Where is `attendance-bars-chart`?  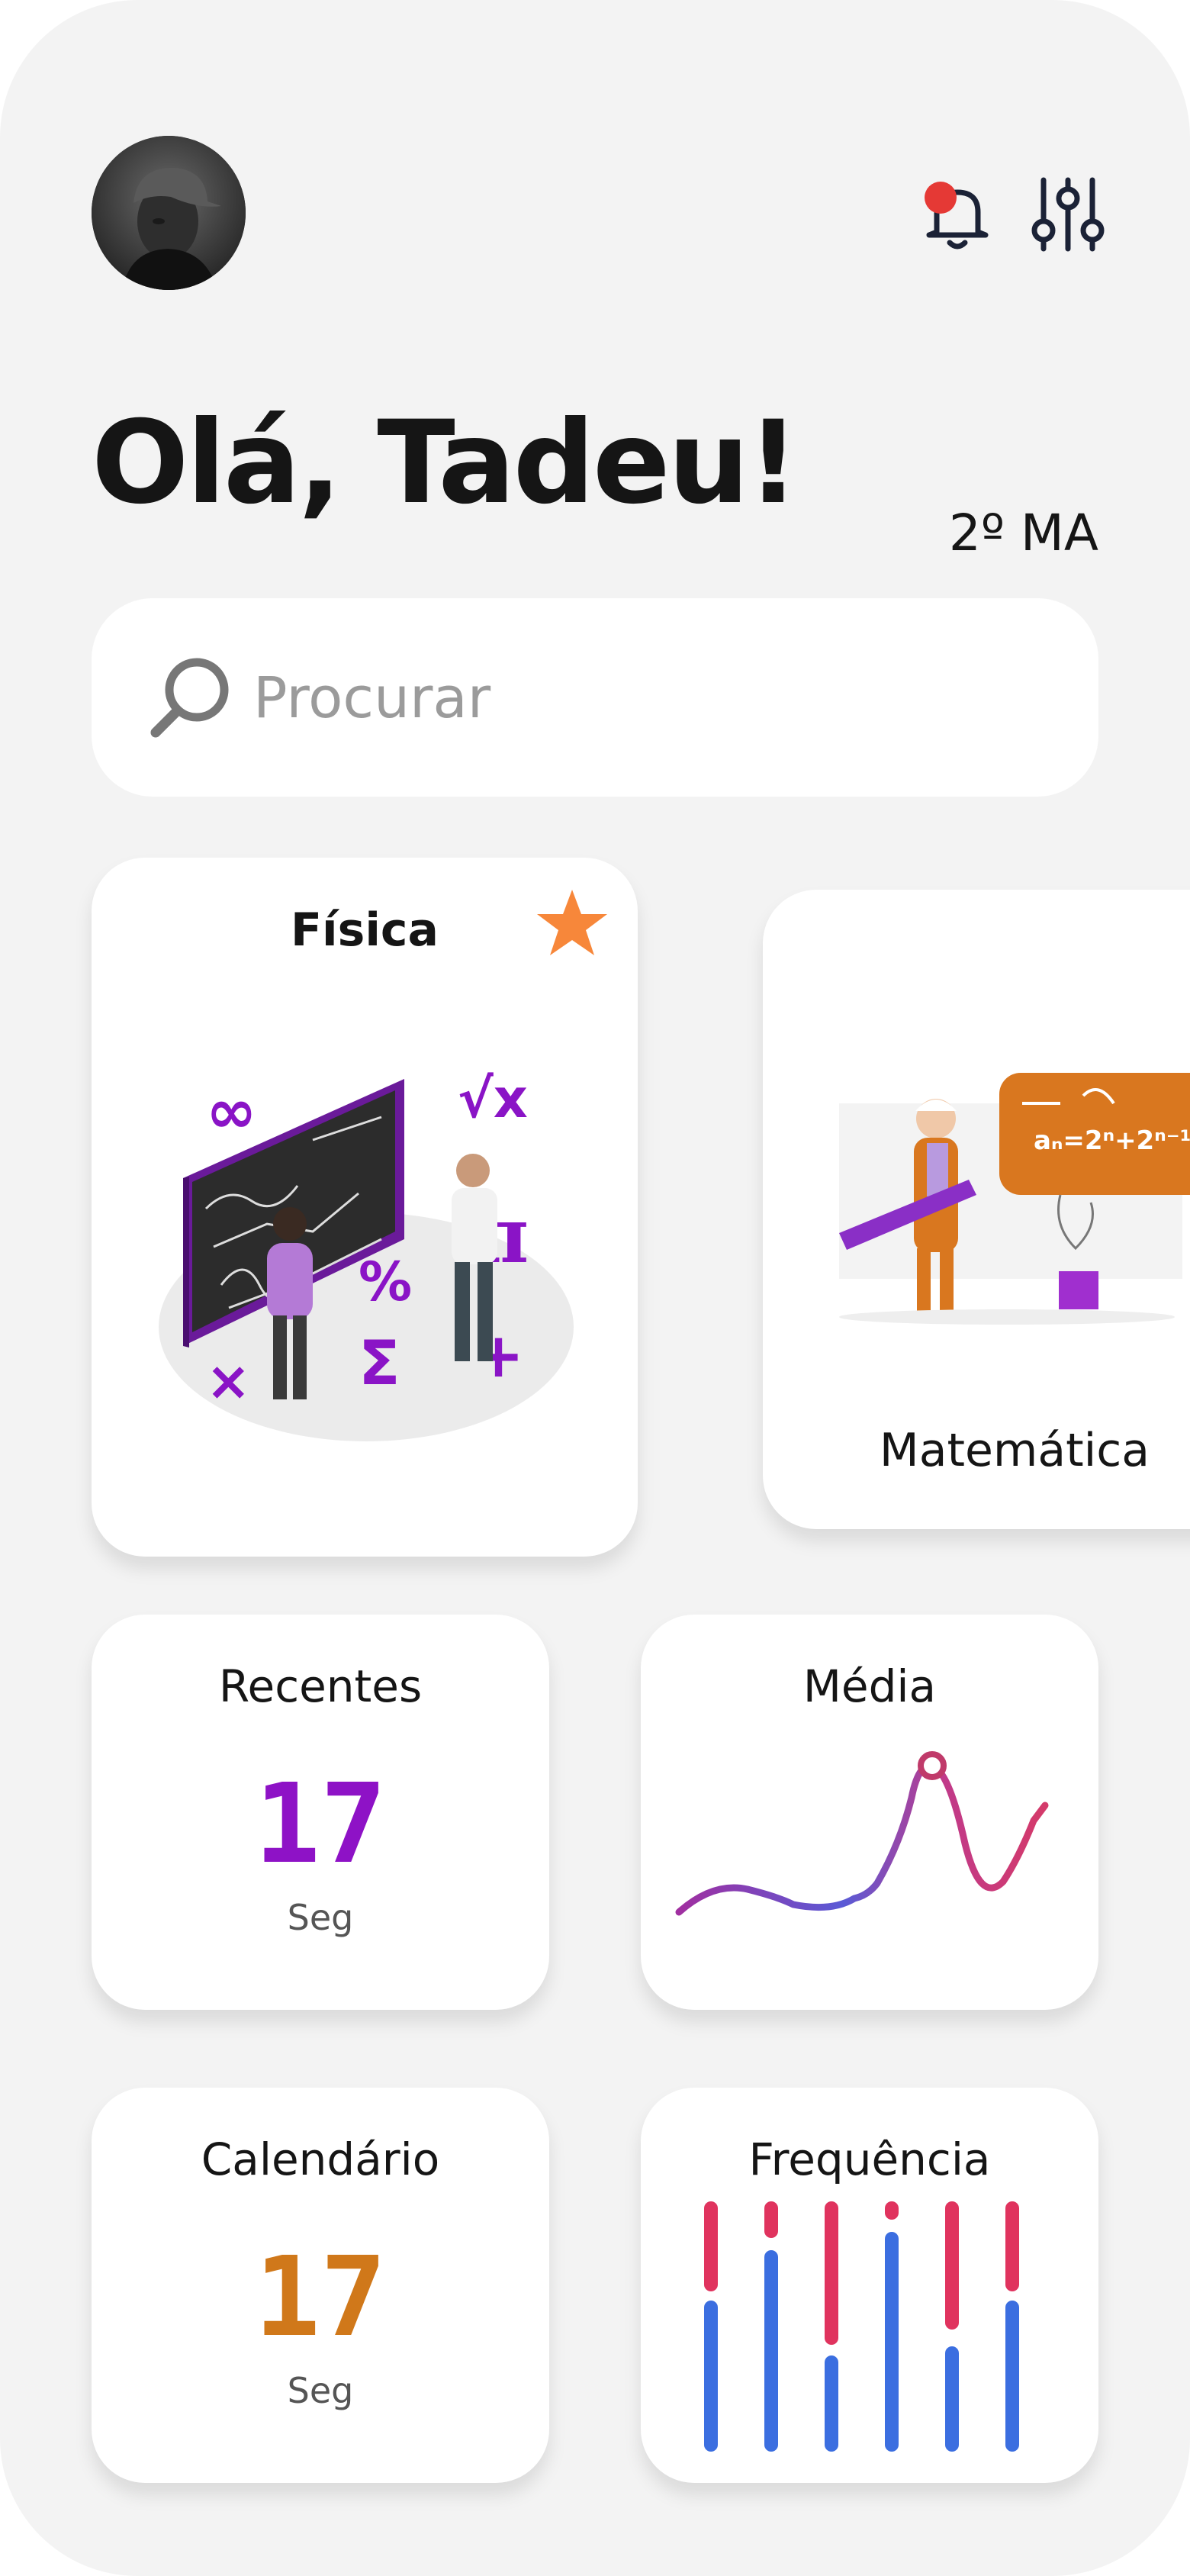
attendance-bars-chart is located at coordinates (869, 2328).